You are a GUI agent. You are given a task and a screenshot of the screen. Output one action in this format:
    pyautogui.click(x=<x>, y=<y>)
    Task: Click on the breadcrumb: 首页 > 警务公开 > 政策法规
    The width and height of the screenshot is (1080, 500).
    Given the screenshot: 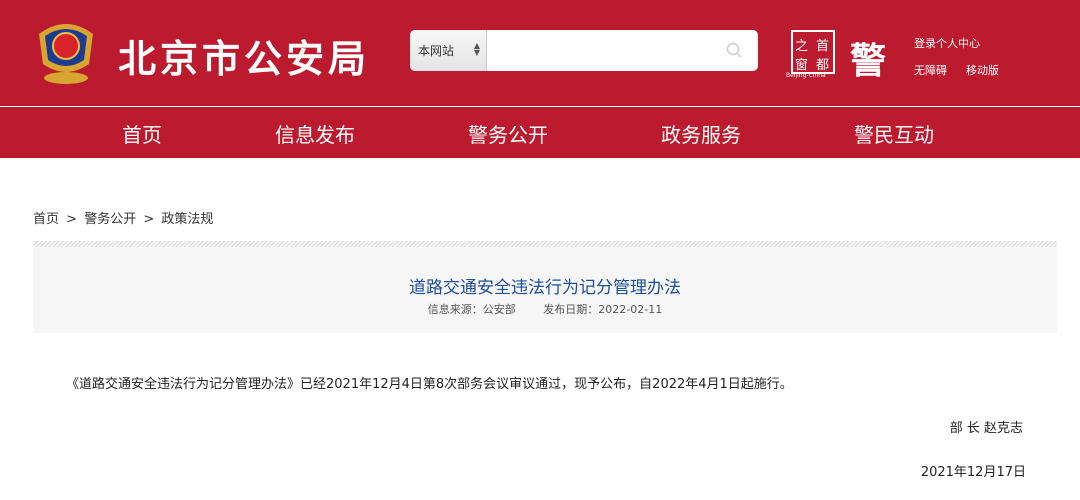 What is the action you would take?
    pyautogui.click(x=124, y=217)
    